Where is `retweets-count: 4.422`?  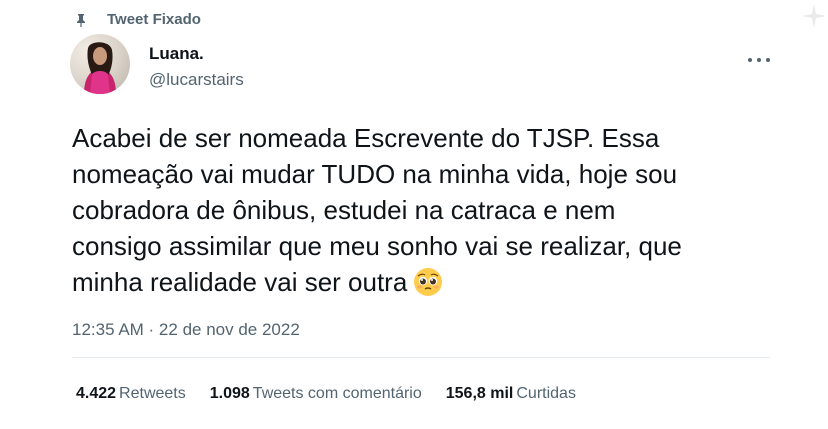
retweets-count: 4.422 is located at coordinates (96, 393).